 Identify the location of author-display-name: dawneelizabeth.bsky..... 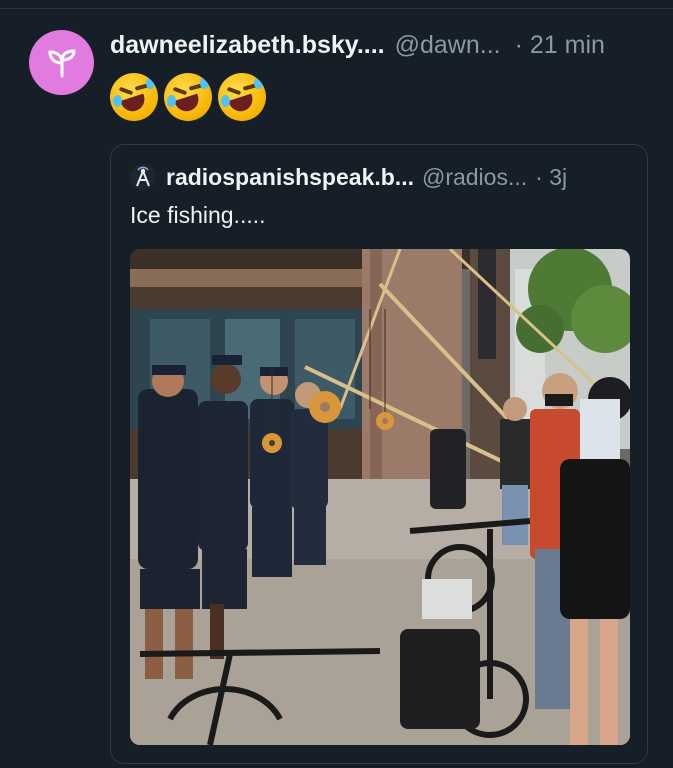
(247, 45).